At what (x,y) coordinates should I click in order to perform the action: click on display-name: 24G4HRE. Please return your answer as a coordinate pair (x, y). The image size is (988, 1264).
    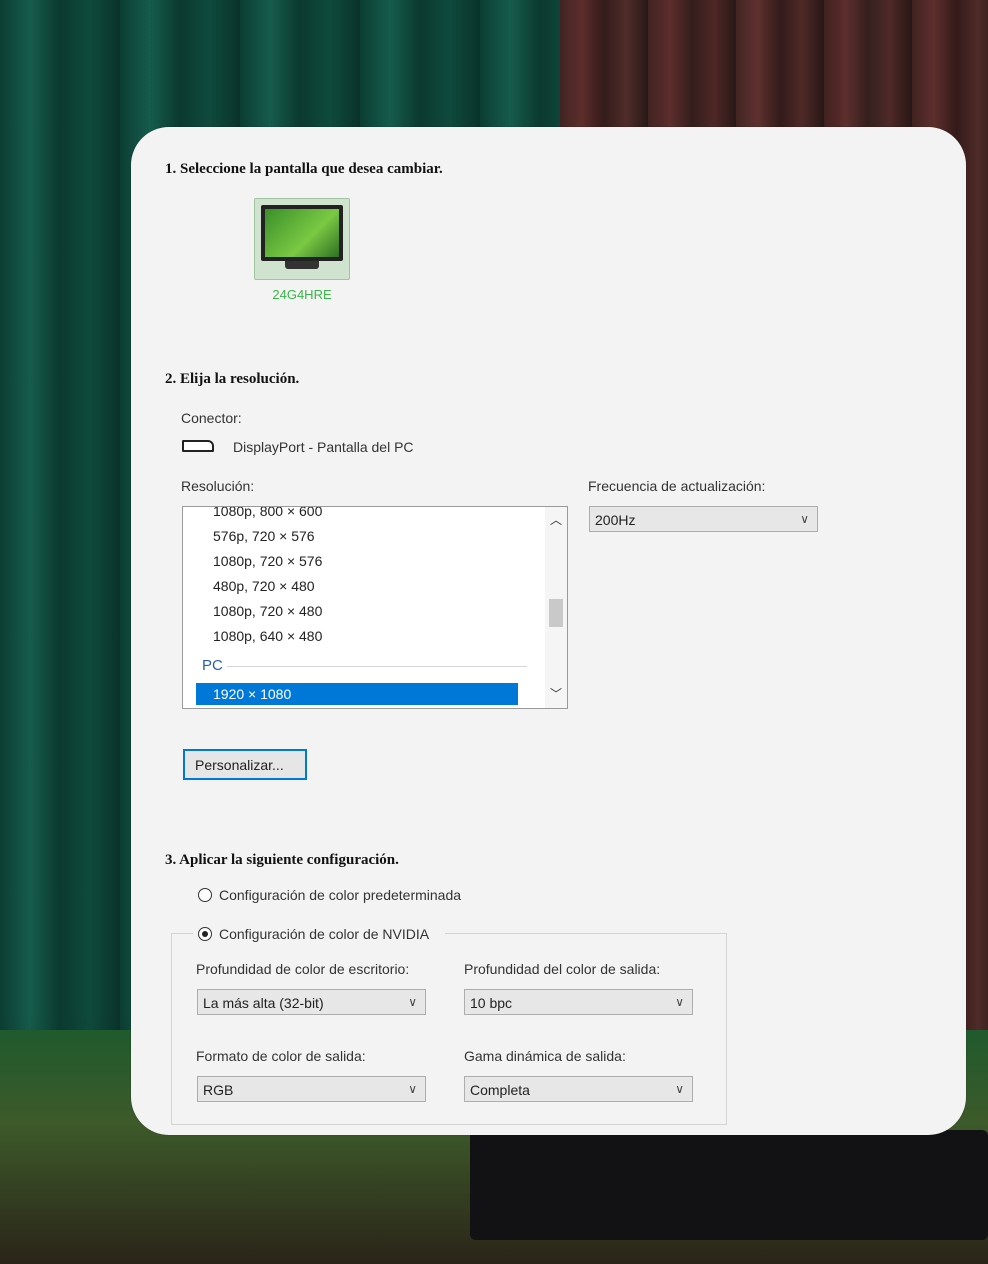
    Looking at the image, I should click on (302, 294).